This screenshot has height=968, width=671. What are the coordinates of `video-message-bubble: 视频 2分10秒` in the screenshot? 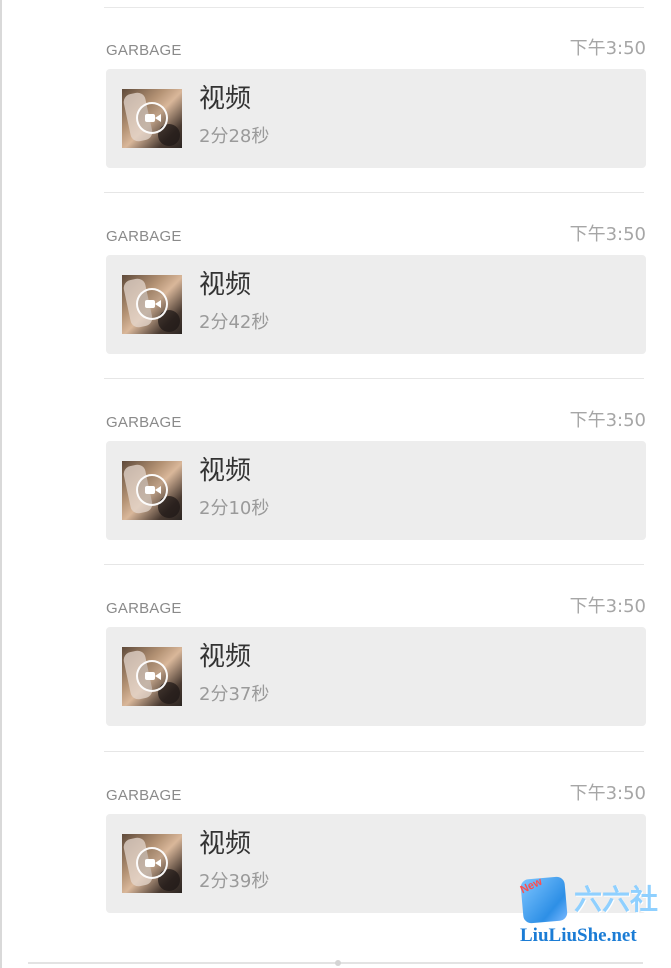 It's located at (376, 490).